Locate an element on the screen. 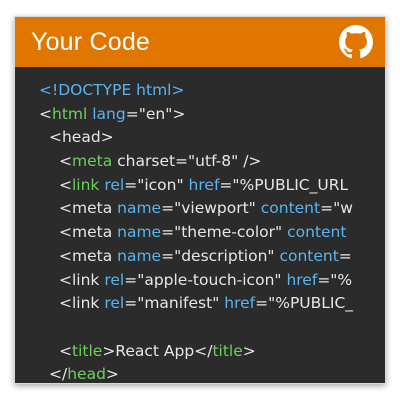  code-token: ="viewport" is located at coordinates (211, 208).